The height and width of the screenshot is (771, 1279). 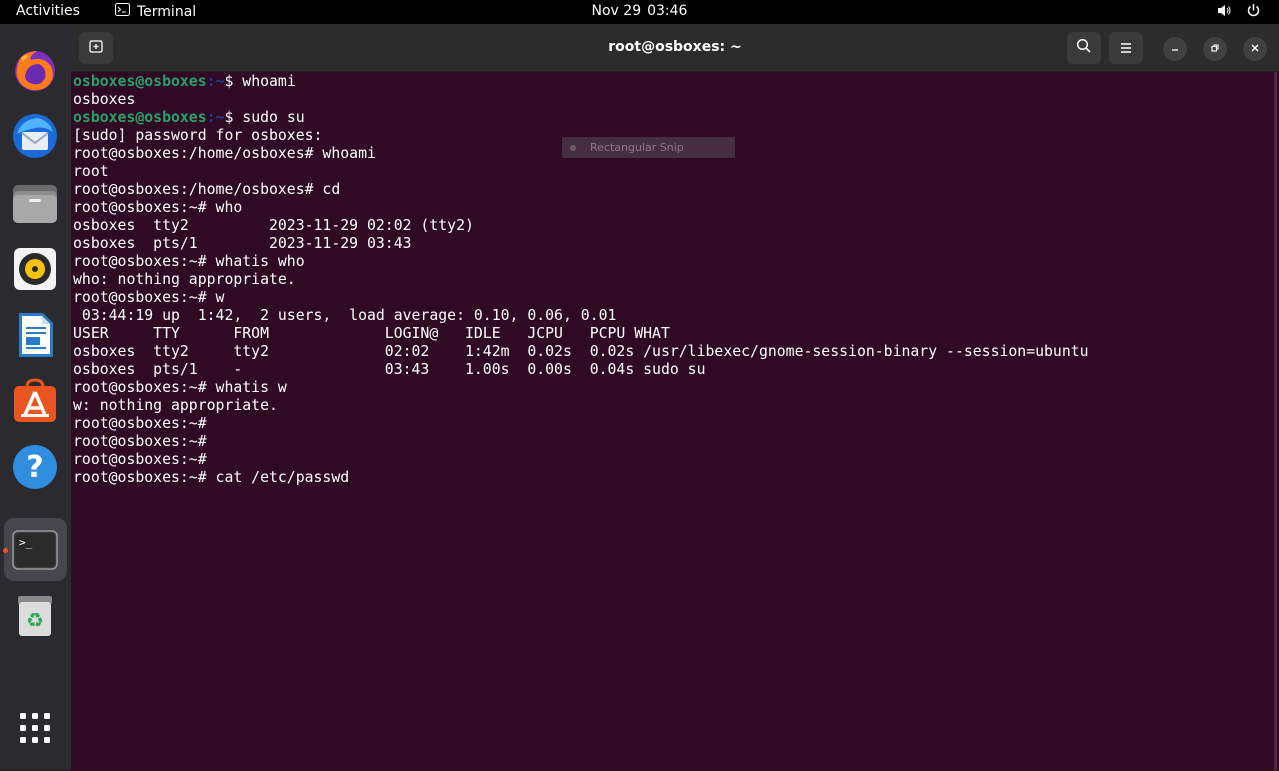 I want to click on top-bar: Activities Terminal Nov 29 03:46, so click(x=639, y=12).